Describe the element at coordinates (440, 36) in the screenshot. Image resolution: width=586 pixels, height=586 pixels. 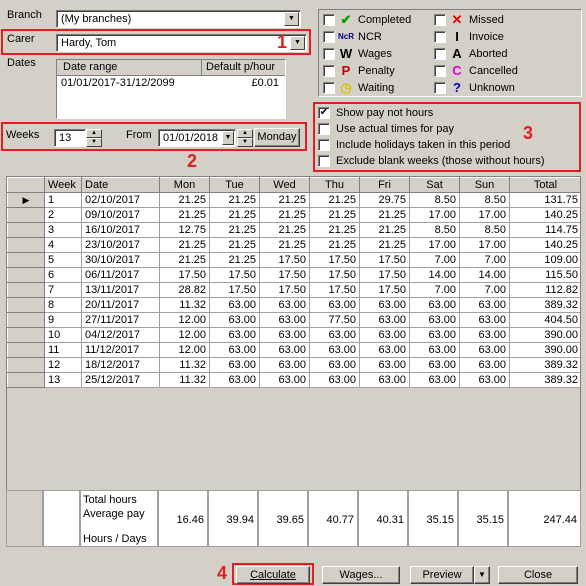
I see `invoice-checkbox` at that location.